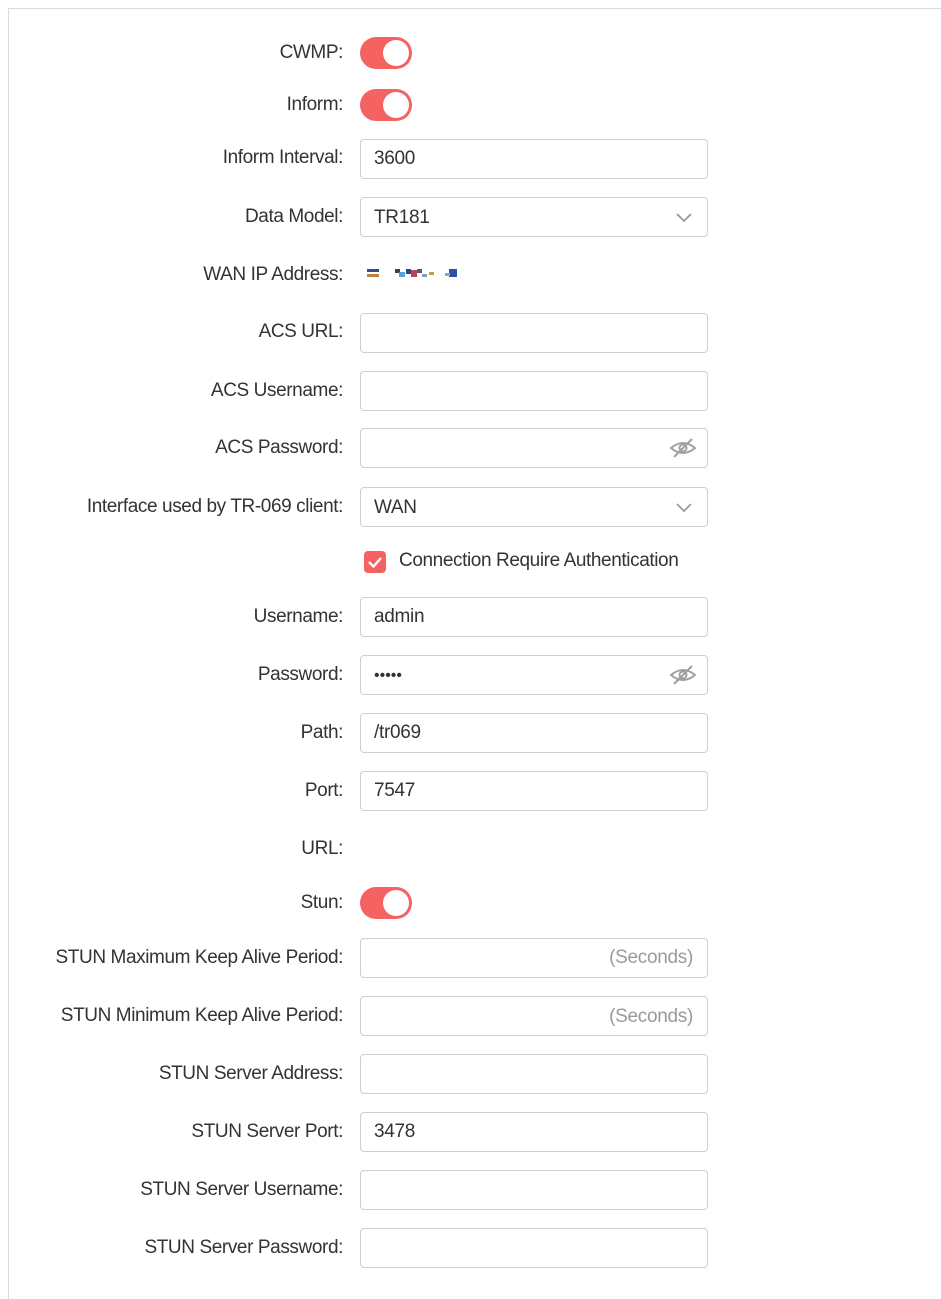 The height and width of the screenshot is (1299, 941). Describe the element at coordinates (241, 1189) in the screenshot. I see `stun-server-username-label: STUN Server Username:` at that location.